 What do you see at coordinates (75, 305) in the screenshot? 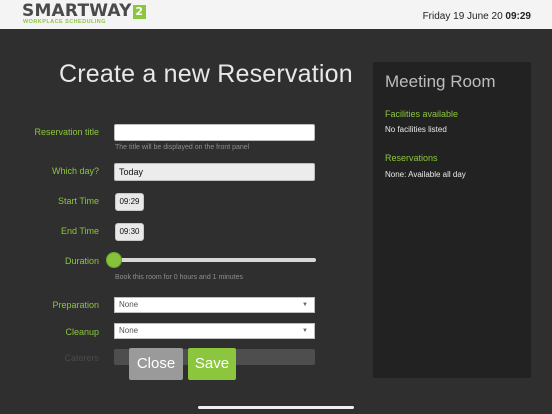
I see `preparation-label: Preparation` at bounding box center [75, 305].